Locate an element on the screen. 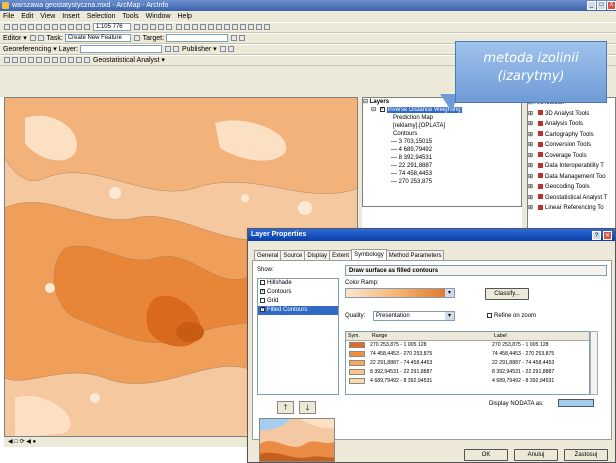  delete-icon is located at coordinates (63, 27).